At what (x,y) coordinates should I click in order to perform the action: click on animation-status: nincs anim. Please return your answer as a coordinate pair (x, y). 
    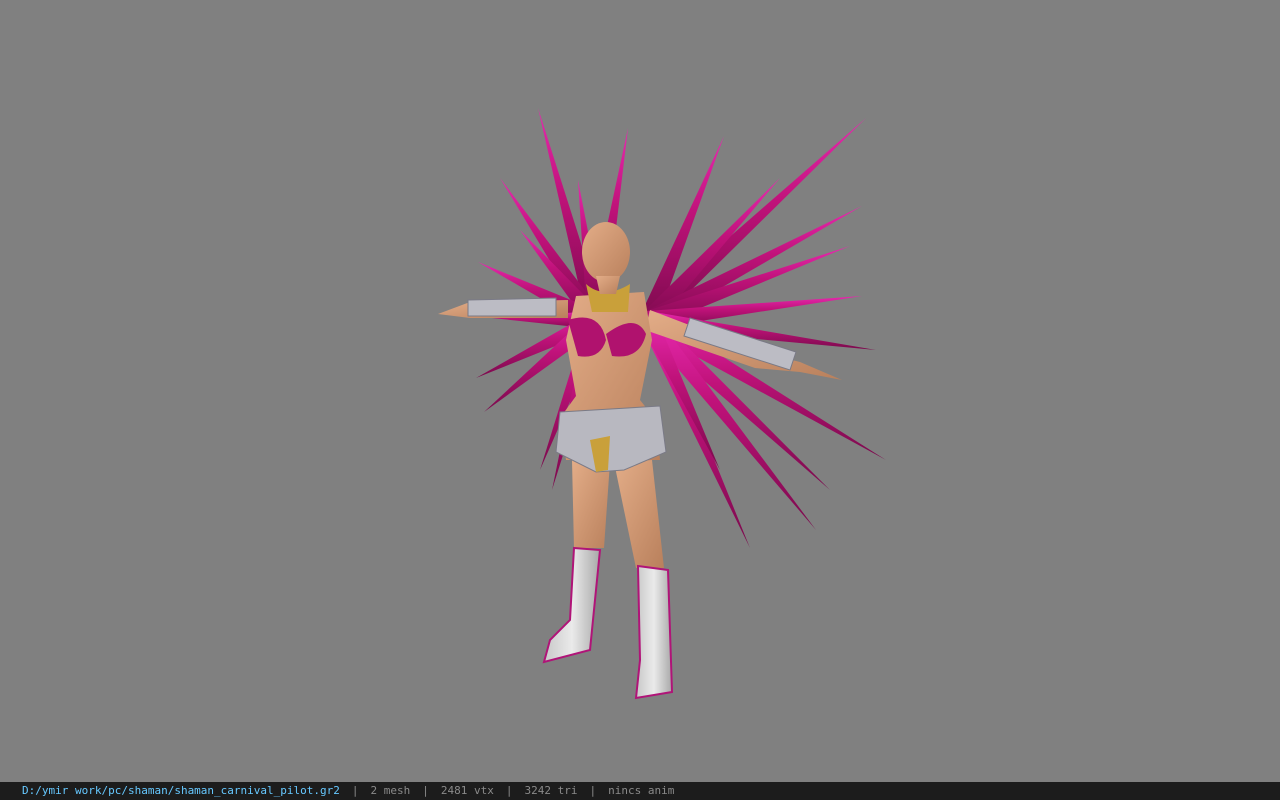
    Looking at the image, I should click on (641, 790).